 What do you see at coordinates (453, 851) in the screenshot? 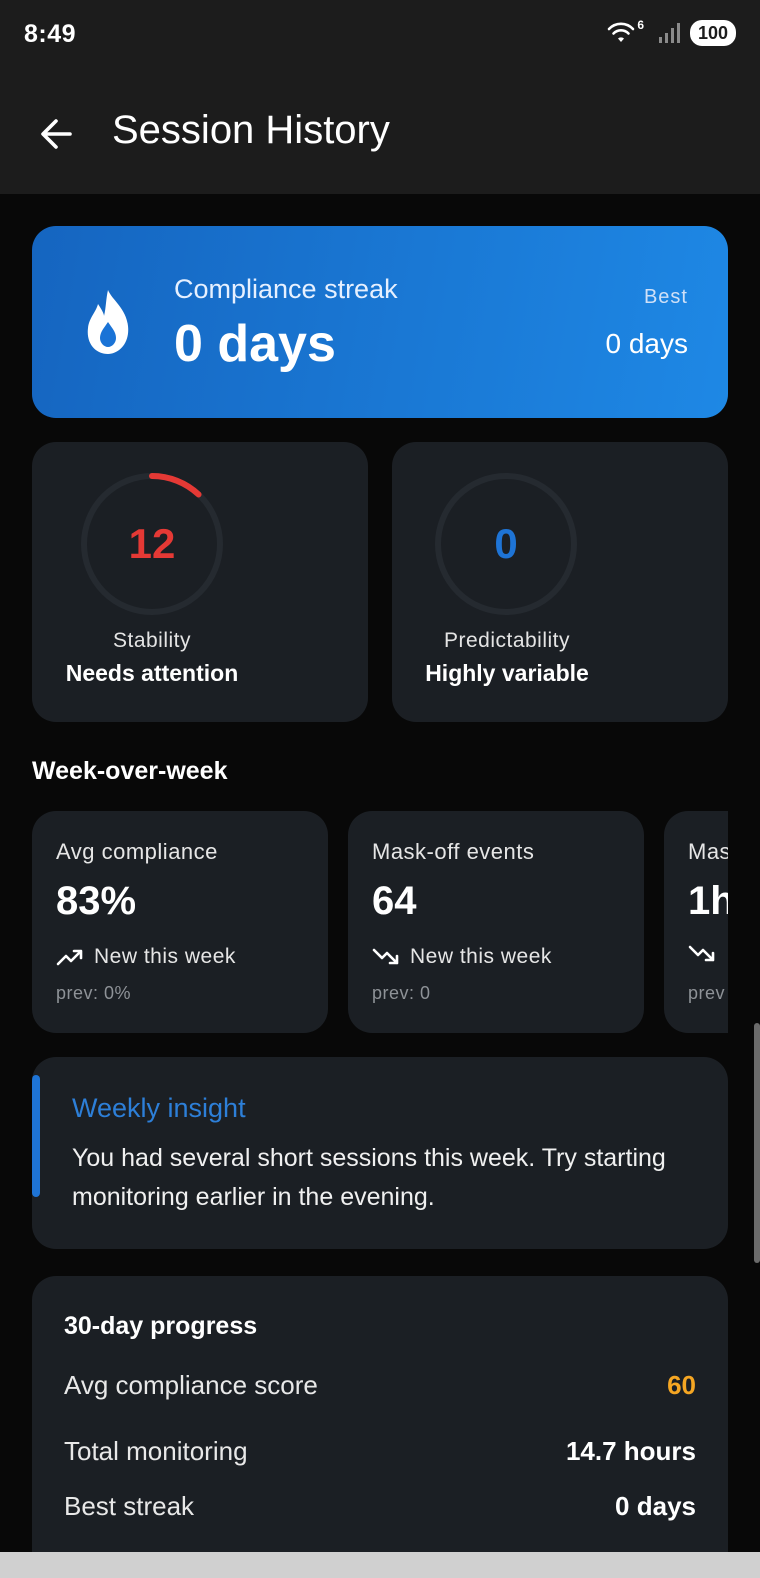
I see `wow-label: Mask-off events` at bounding box center [453, 851].